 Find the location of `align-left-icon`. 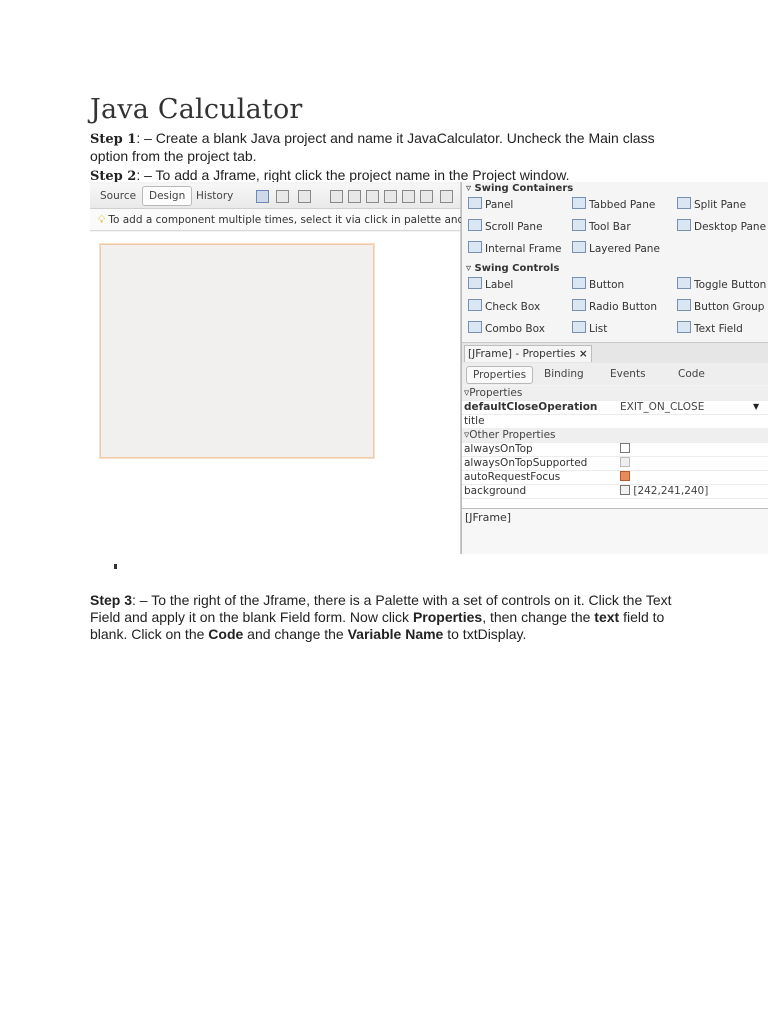

align-left-icon is located at coordinates (336, 196).